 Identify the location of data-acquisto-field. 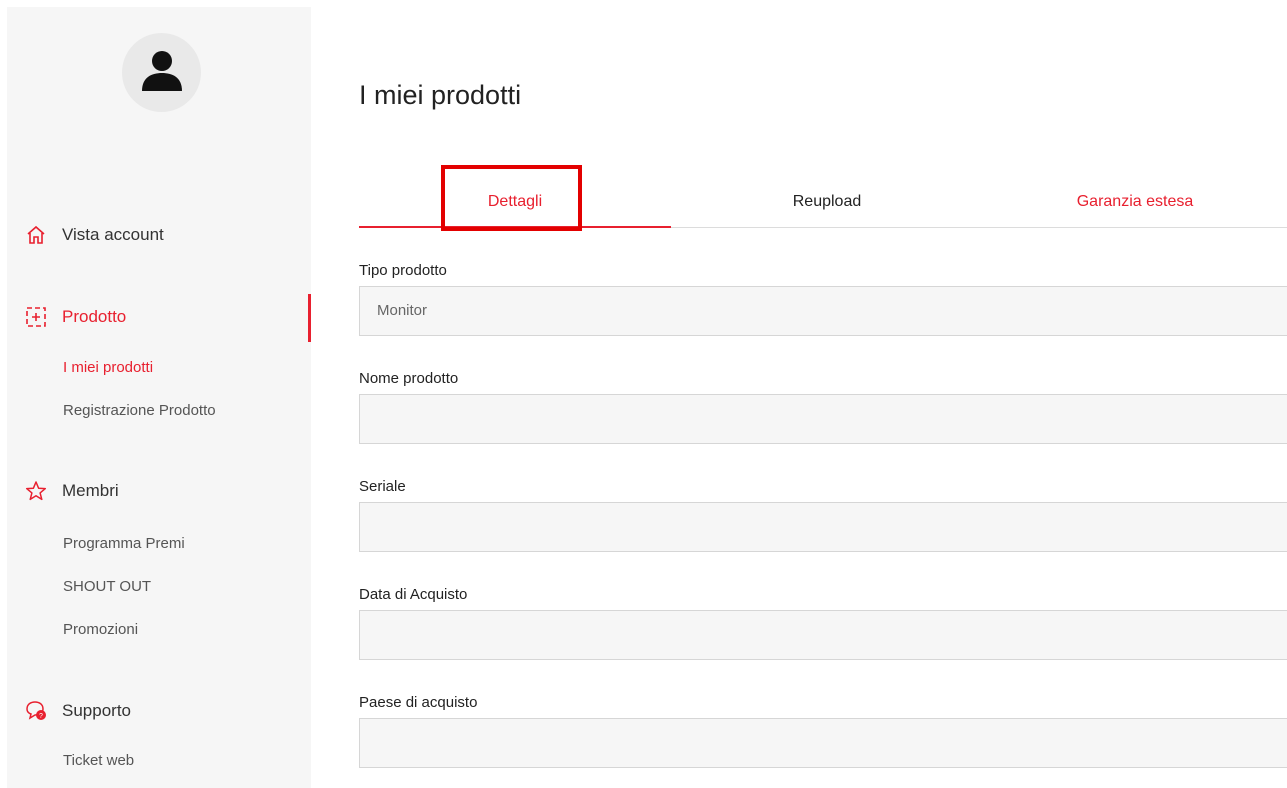
(823, 635).